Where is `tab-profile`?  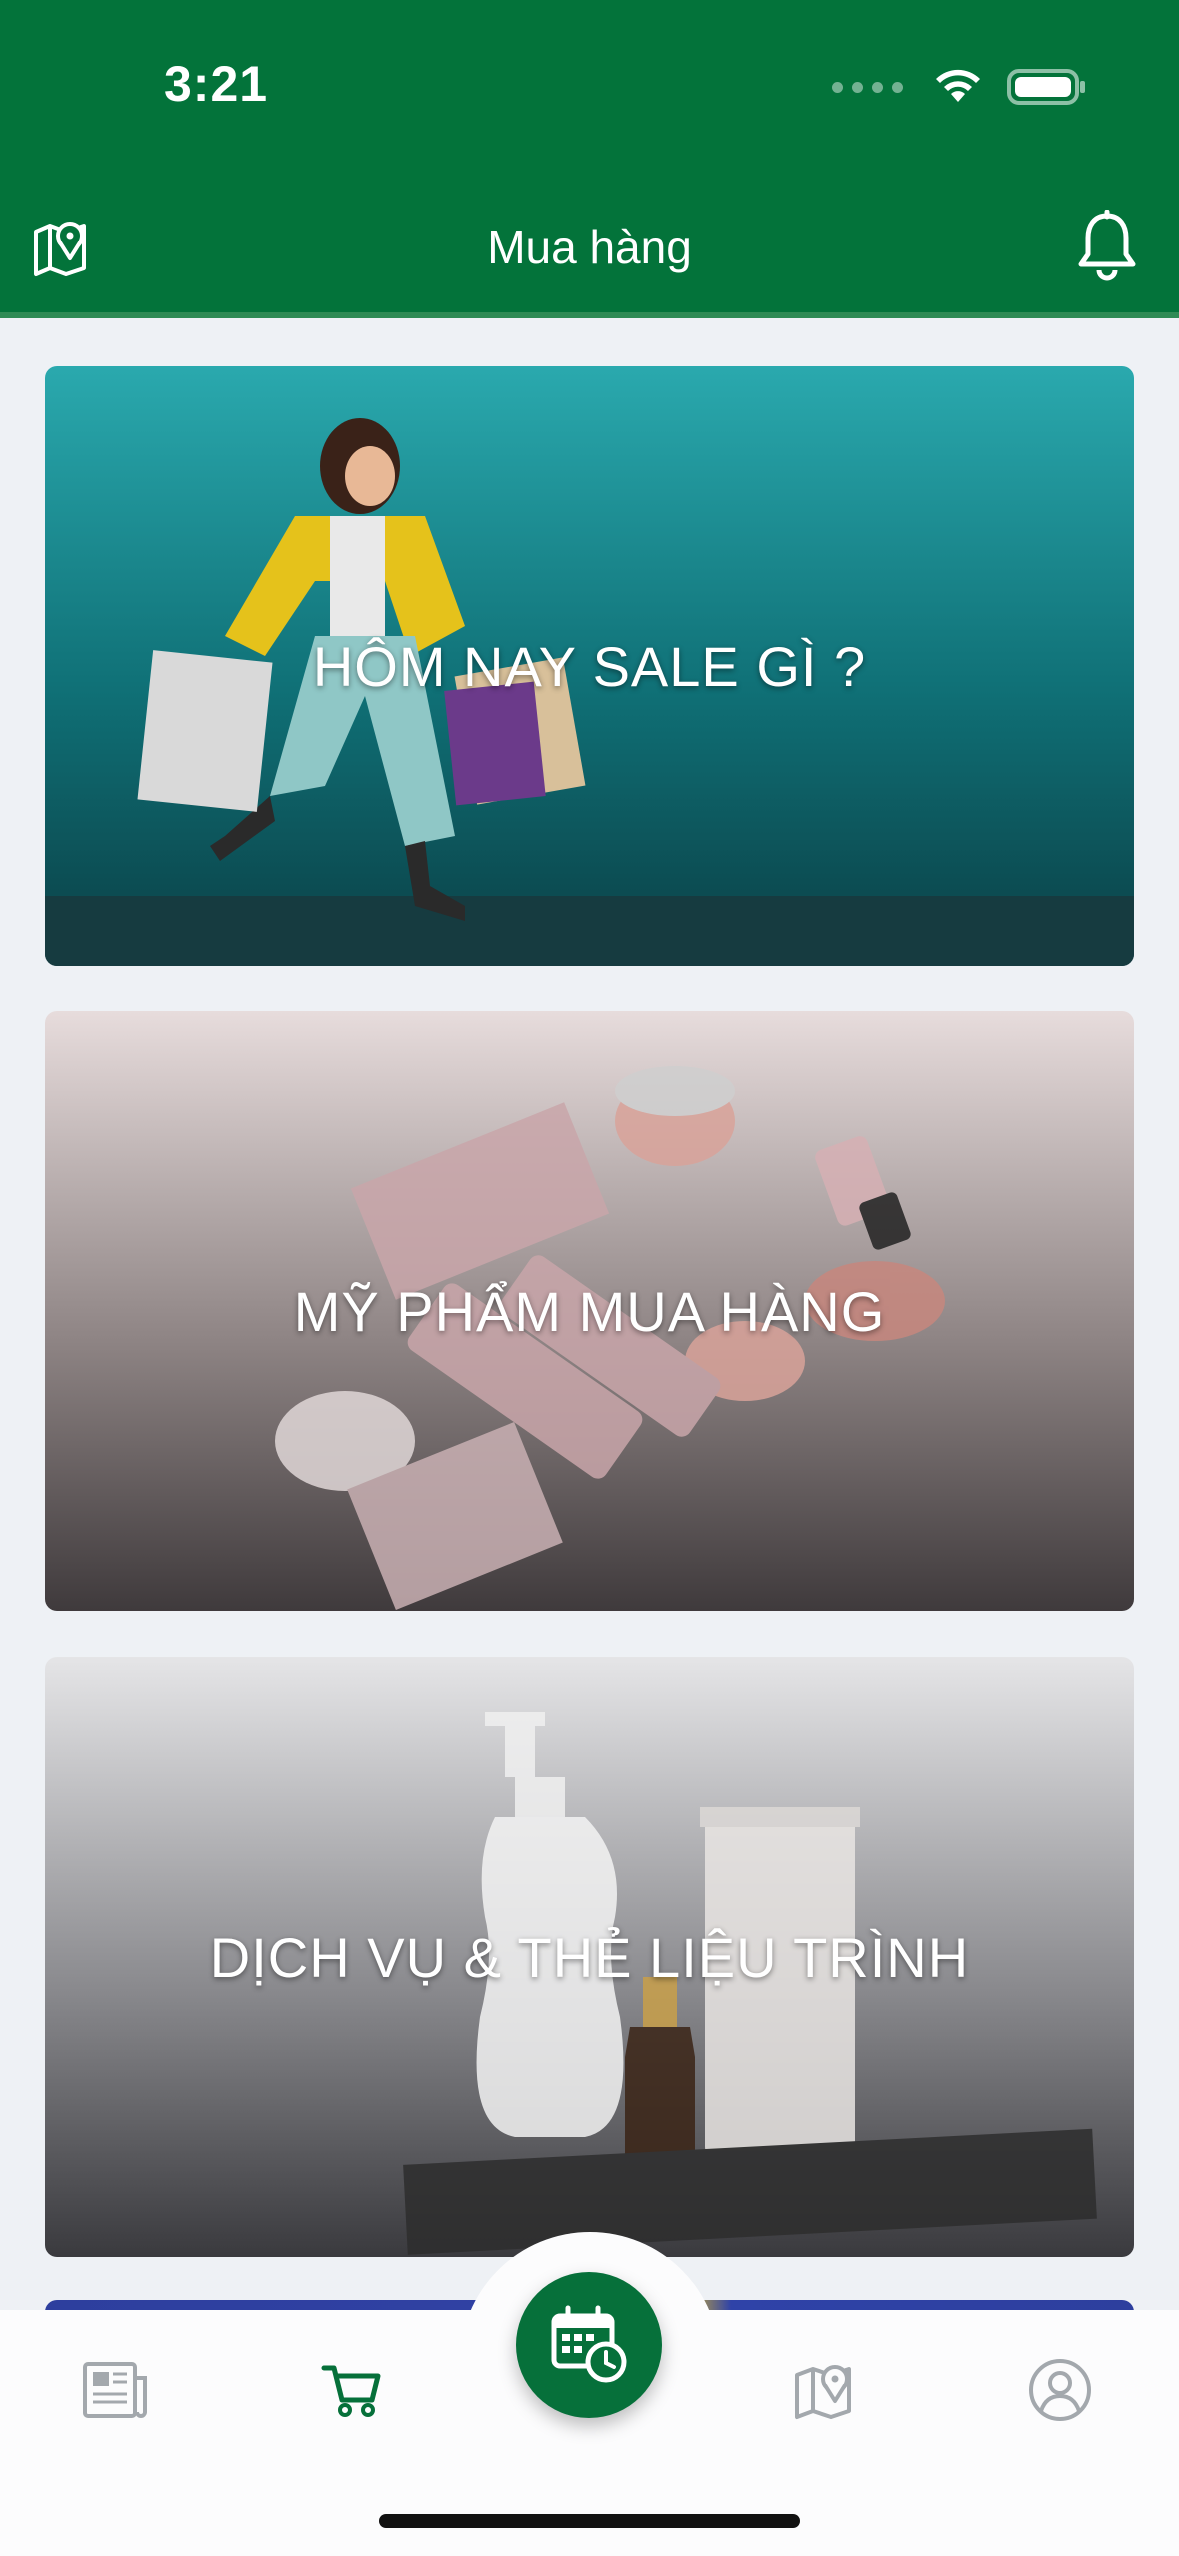 tab-profile is located at coordinates (1060, 2390).